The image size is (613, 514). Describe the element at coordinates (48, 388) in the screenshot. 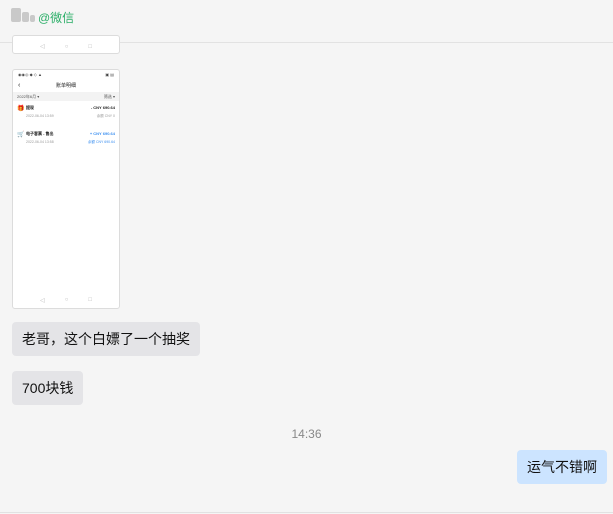

I see `message-bubble-incoming: 700块钱` at that location.